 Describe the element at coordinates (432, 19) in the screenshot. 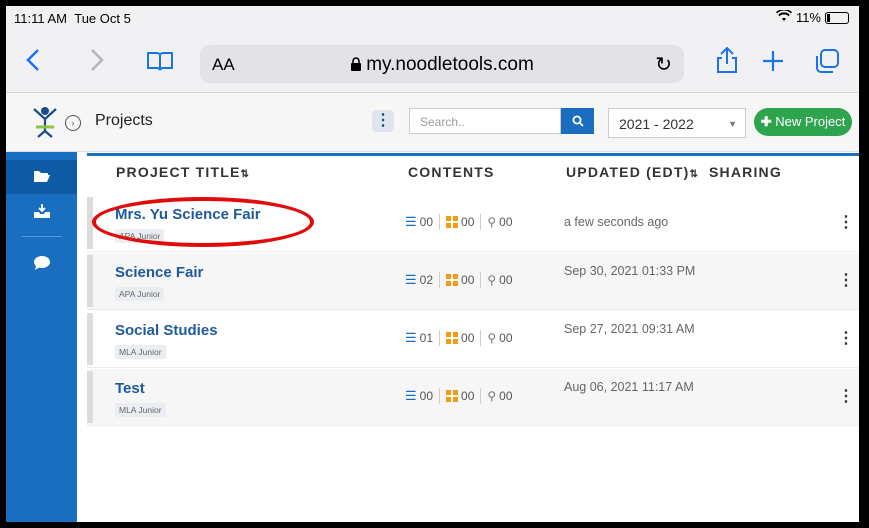

I see `status-bar: 11:11 AM Tue Oct 5 11%` at that location.